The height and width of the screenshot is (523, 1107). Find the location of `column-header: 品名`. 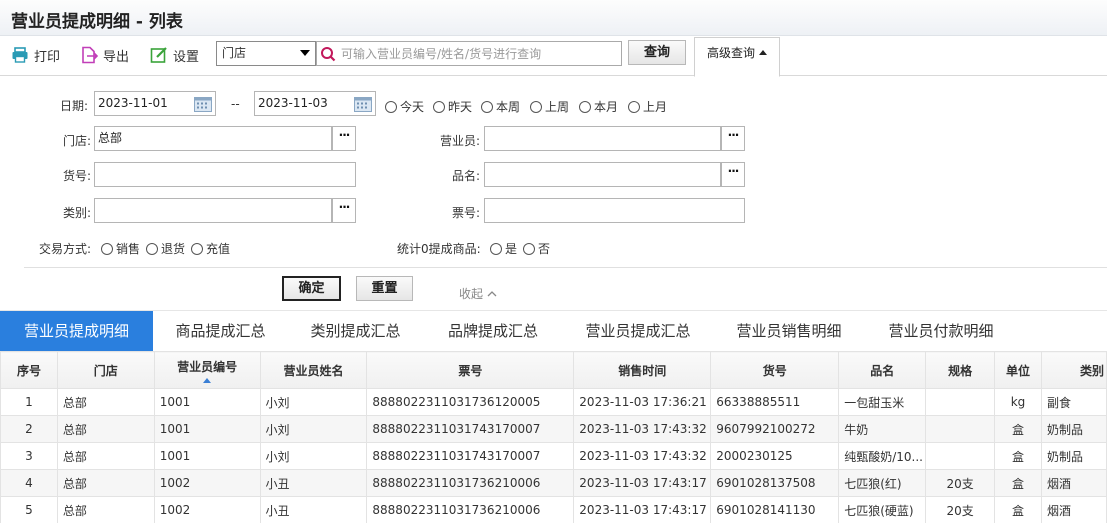

column-header: 品名 is located at coordinates (882, 370).